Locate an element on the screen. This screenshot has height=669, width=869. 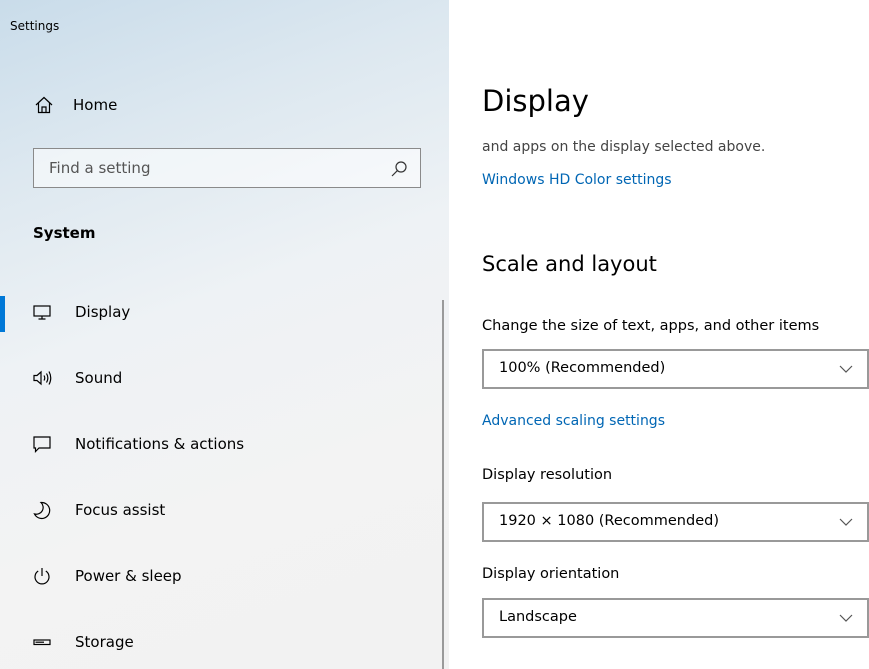
sidebar-item-display: Display is located at coordinates (220, 325).